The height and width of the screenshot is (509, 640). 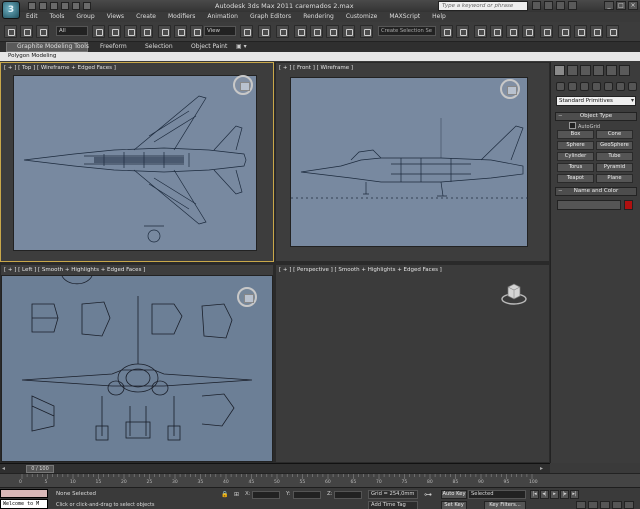 What do you see at coordinates (581, 505) in the screenshot?
I see `zoom-icon` at bounding box center [581, 505].